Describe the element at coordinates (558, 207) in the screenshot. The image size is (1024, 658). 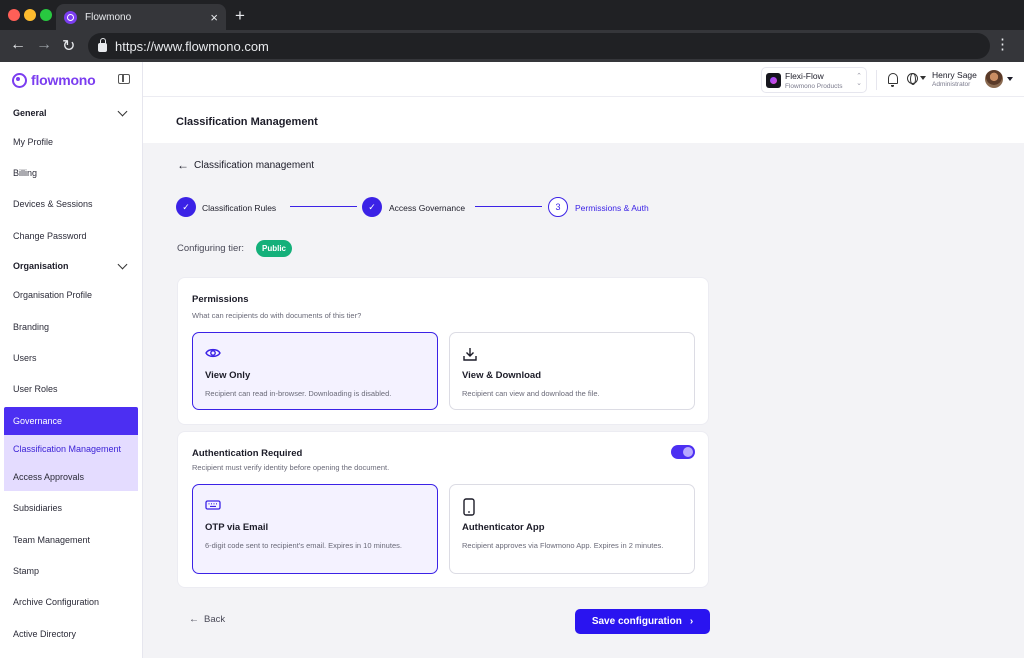
I see `step-3-number: 3` at that location.